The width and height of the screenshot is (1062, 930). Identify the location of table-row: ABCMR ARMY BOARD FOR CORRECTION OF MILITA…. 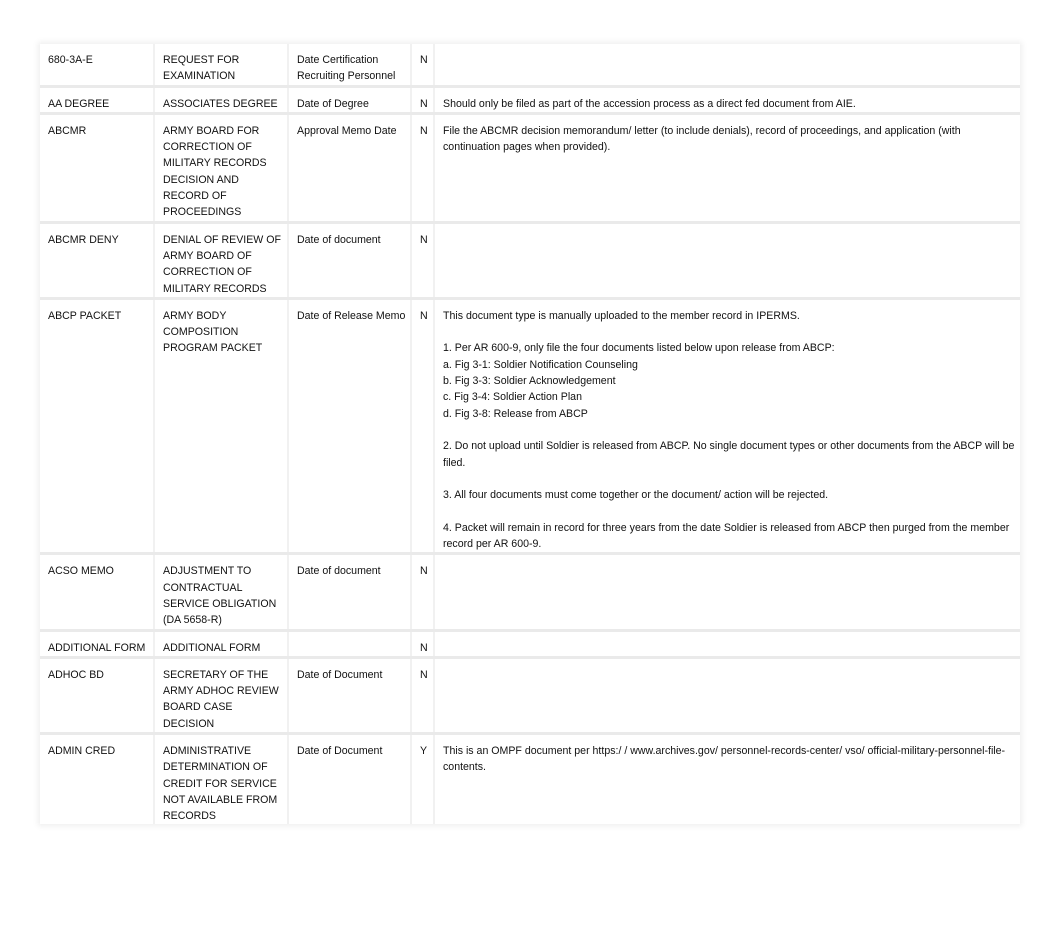
(530, 167).